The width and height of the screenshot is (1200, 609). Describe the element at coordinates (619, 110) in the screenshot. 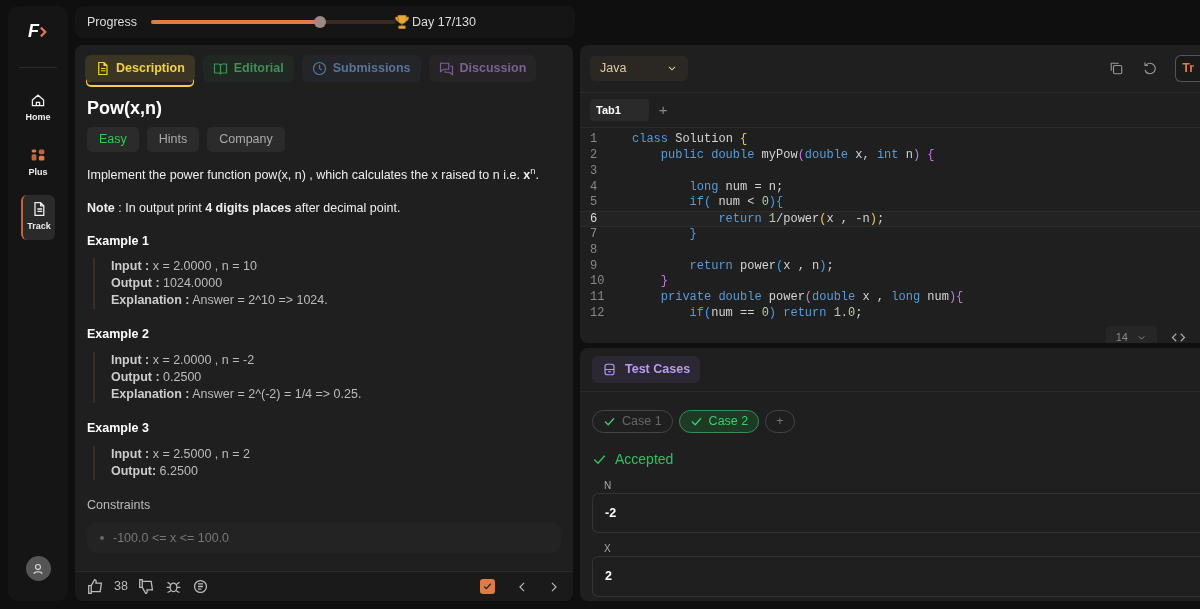

I see `editor-tab: Tab1` at that location.